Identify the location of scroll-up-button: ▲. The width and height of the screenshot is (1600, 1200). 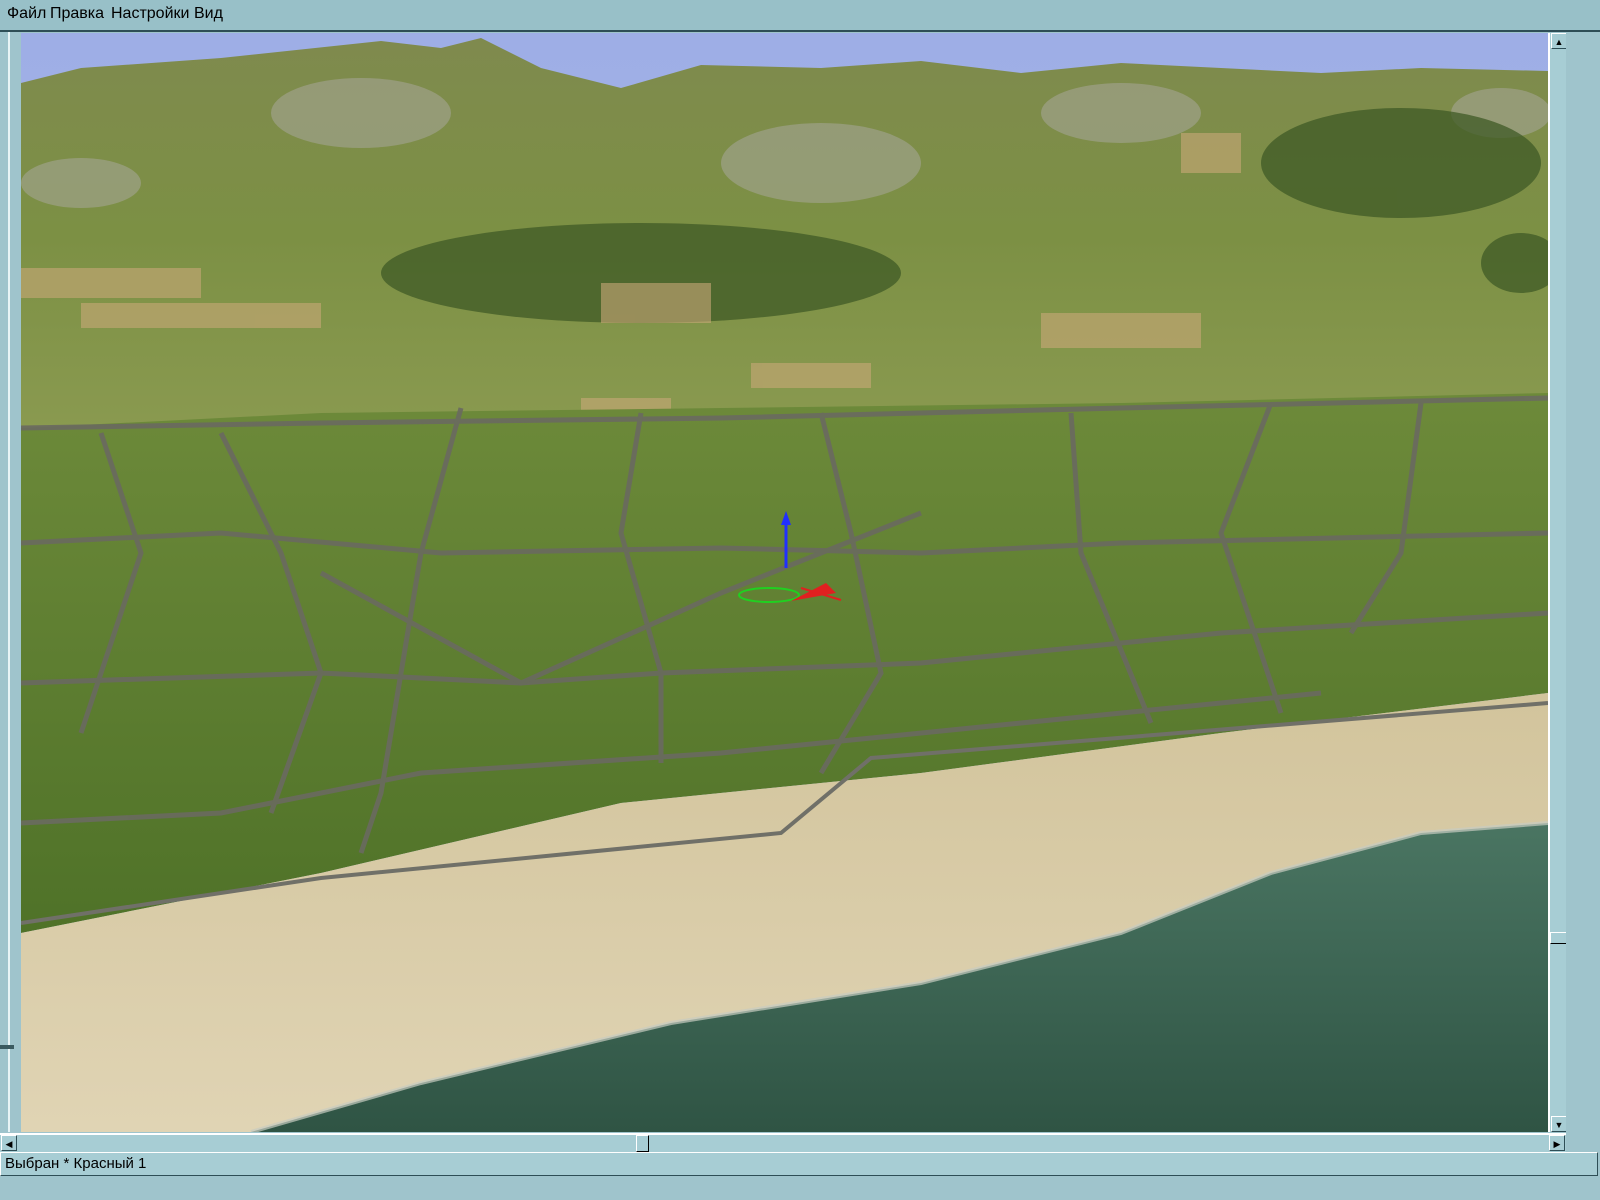
(1559, 41).